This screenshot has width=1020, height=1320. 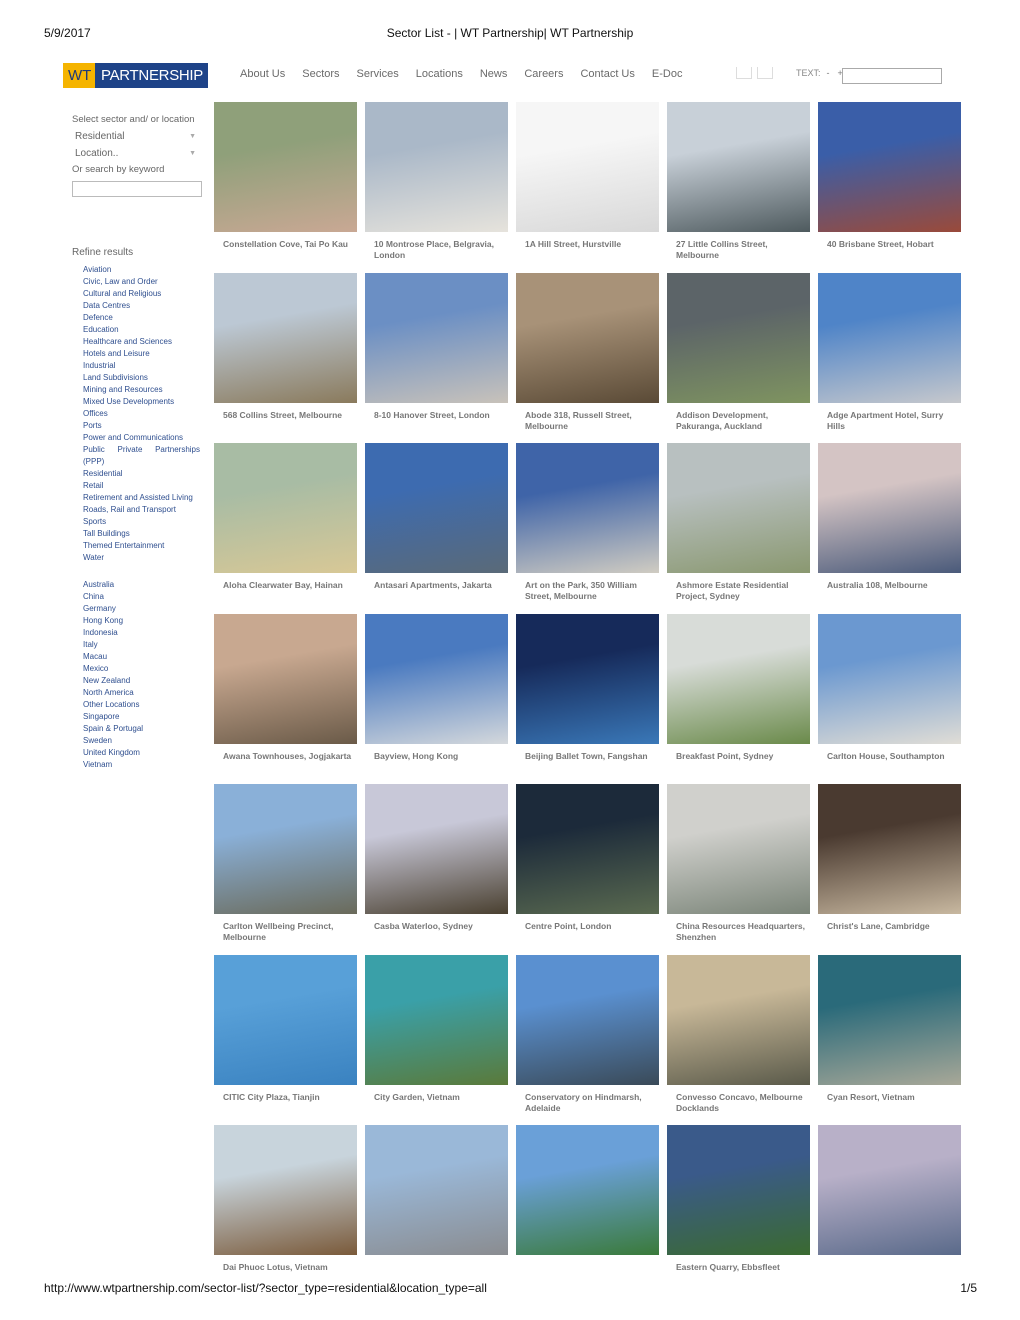 What do you see at coordinates (141, 741) in the screenshot?
I see `location-link: Sweden` at bounding box center [141, 741].